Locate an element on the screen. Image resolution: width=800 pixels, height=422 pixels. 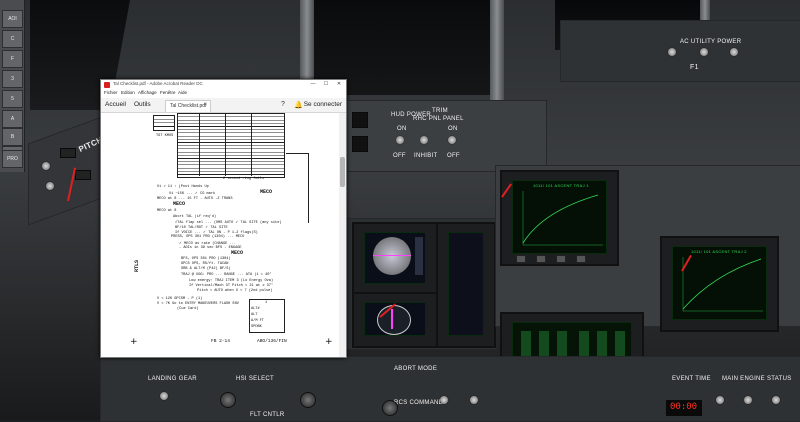
menu-edition: Edition is located at coordinates (128, 92).